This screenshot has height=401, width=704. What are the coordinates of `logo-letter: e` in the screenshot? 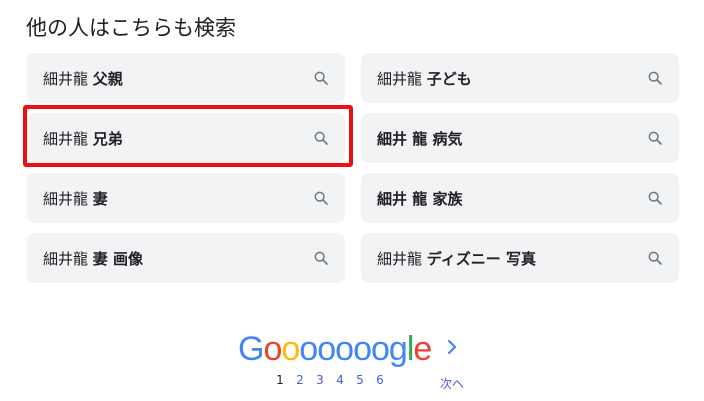 It's located at (422, 349).